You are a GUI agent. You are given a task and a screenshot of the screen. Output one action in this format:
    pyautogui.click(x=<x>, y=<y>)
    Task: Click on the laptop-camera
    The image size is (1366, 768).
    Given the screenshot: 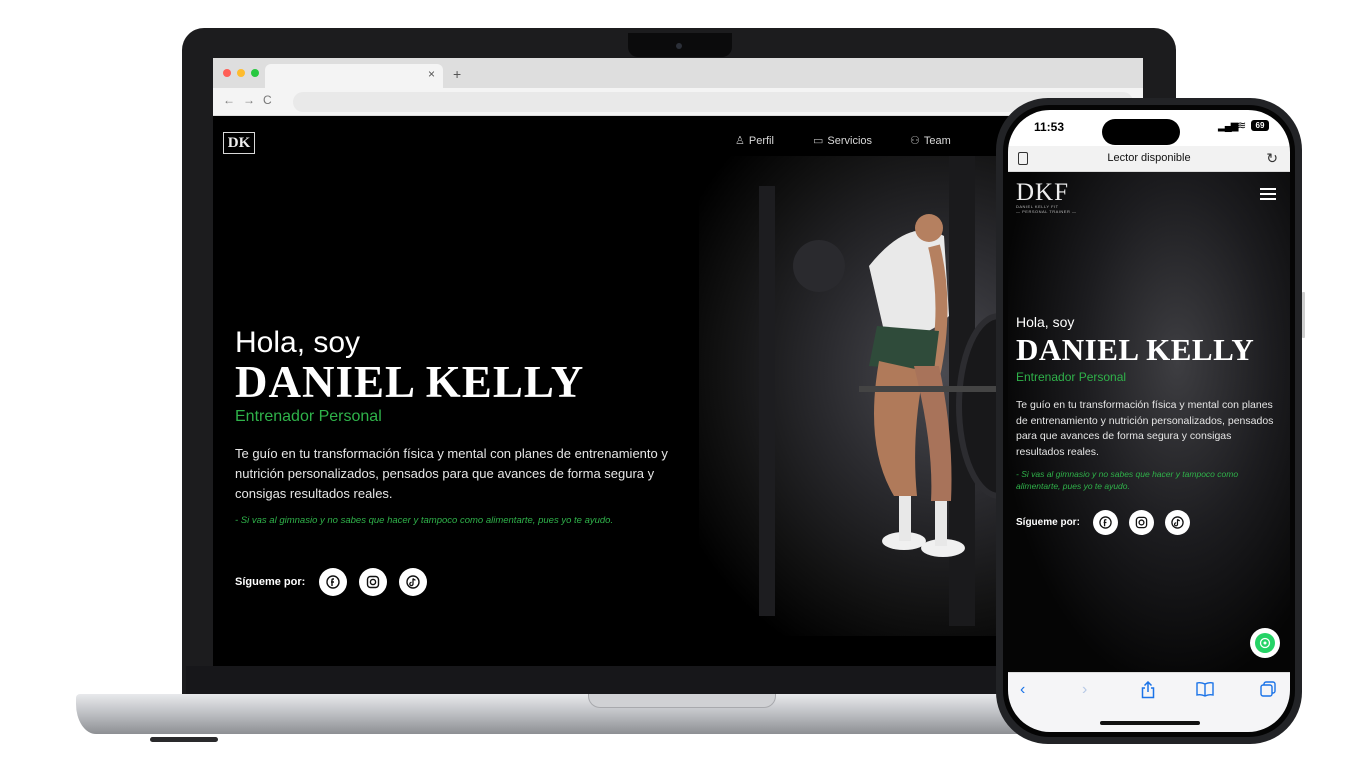 What is the action you would take?
    pyautogui.click(x=679, y=46)
    